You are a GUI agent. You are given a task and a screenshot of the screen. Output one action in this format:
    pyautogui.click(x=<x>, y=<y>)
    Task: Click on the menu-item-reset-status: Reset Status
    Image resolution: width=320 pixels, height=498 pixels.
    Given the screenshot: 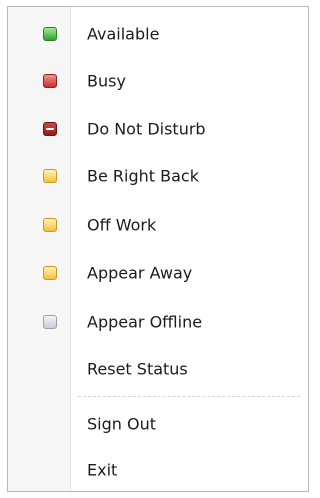 What is the action you would take?
    pyautogui.click(x=158, y=369)
    